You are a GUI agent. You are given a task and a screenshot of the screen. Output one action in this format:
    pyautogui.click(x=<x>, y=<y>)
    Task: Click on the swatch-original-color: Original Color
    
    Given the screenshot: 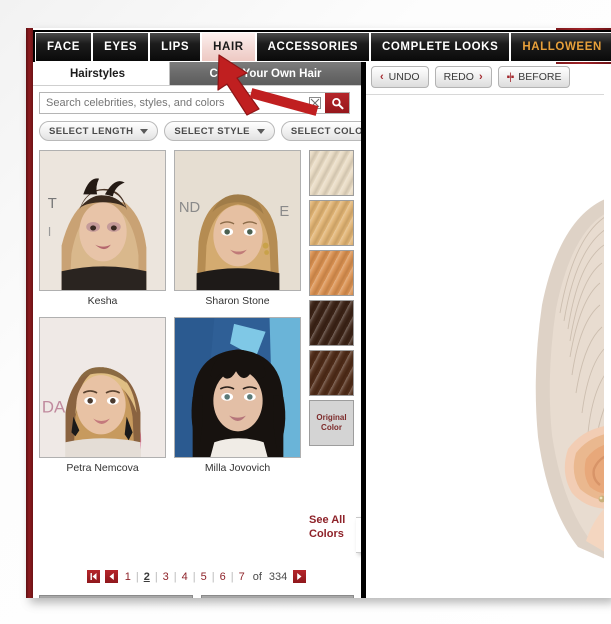 What is the action you would take?
    pyautogui.click(x=331, y=423)
    